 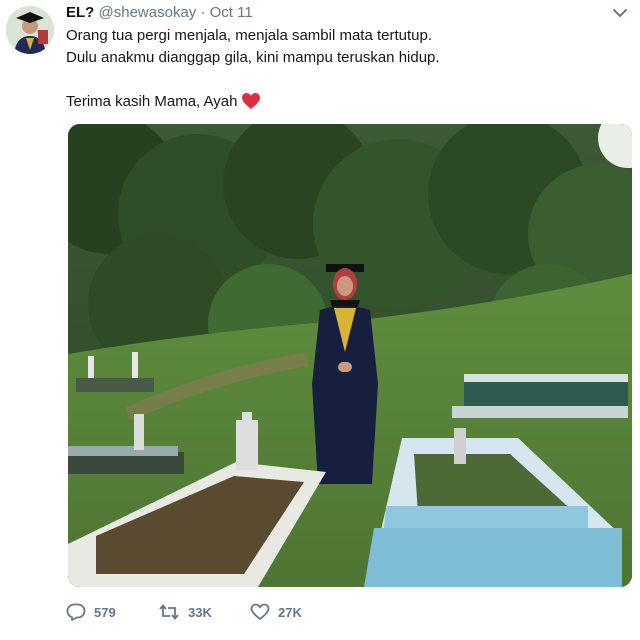 I want to click on red-heart-emoji, so click(x=251, y=104).